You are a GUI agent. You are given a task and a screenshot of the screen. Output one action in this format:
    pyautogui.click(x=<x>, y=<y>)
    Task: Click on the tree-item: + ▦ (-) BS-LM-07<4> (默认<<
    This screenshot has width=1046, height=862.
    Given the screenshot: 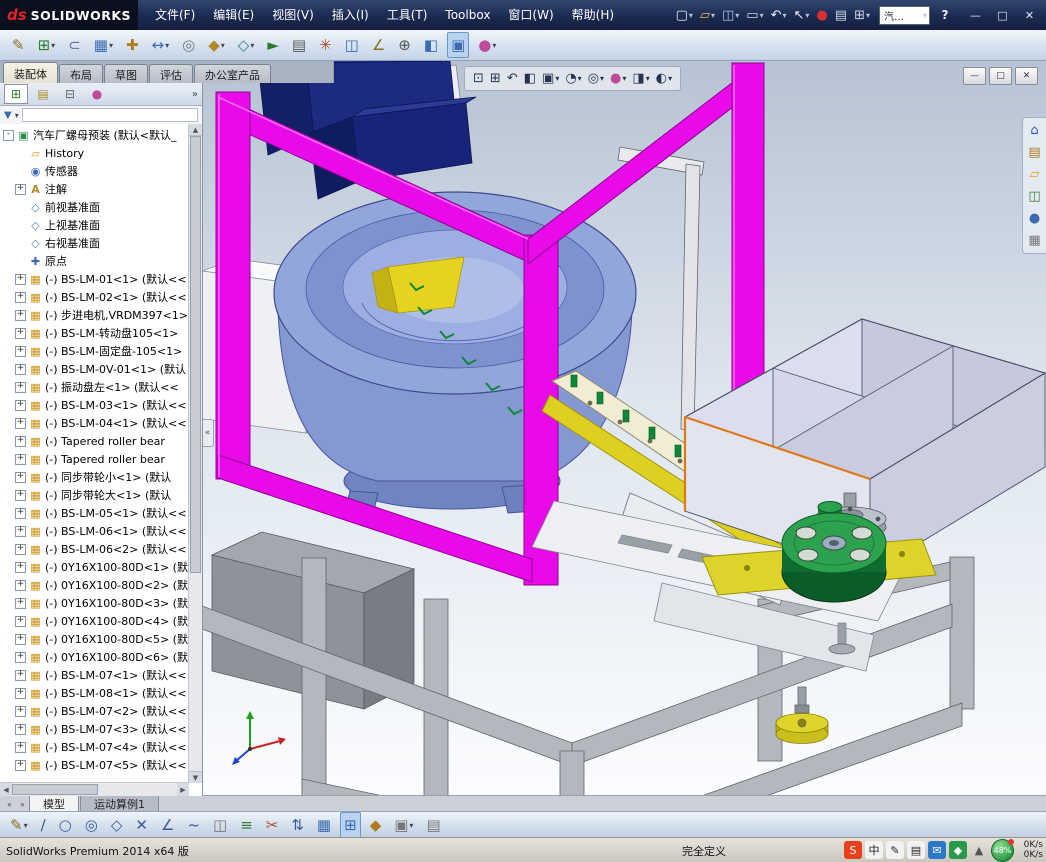 What is the action you would take?
    pyautogui.click(x=94, y=747)
    